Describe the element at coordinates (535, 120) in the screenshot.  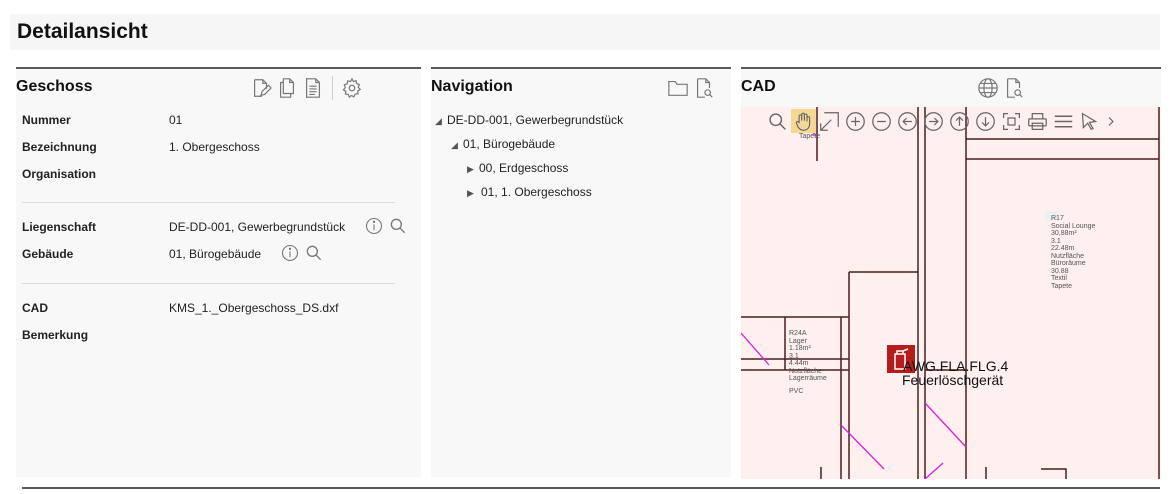
I see `tree-node-label: DE-DD-001, Gewerbegrundstück` at that location.